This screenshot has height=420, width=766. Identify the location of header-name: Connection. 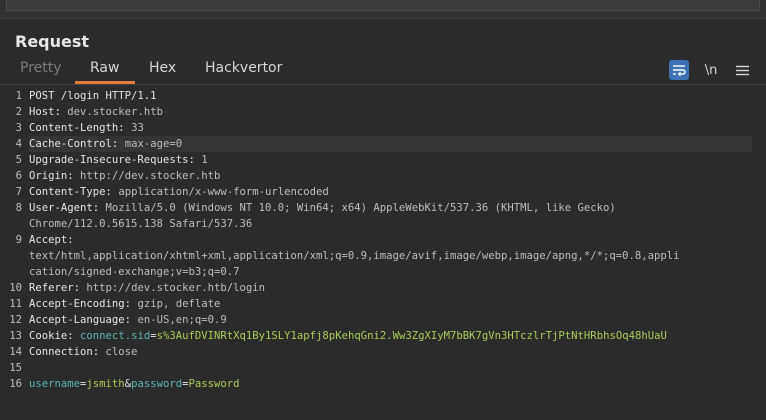
(61, 352).